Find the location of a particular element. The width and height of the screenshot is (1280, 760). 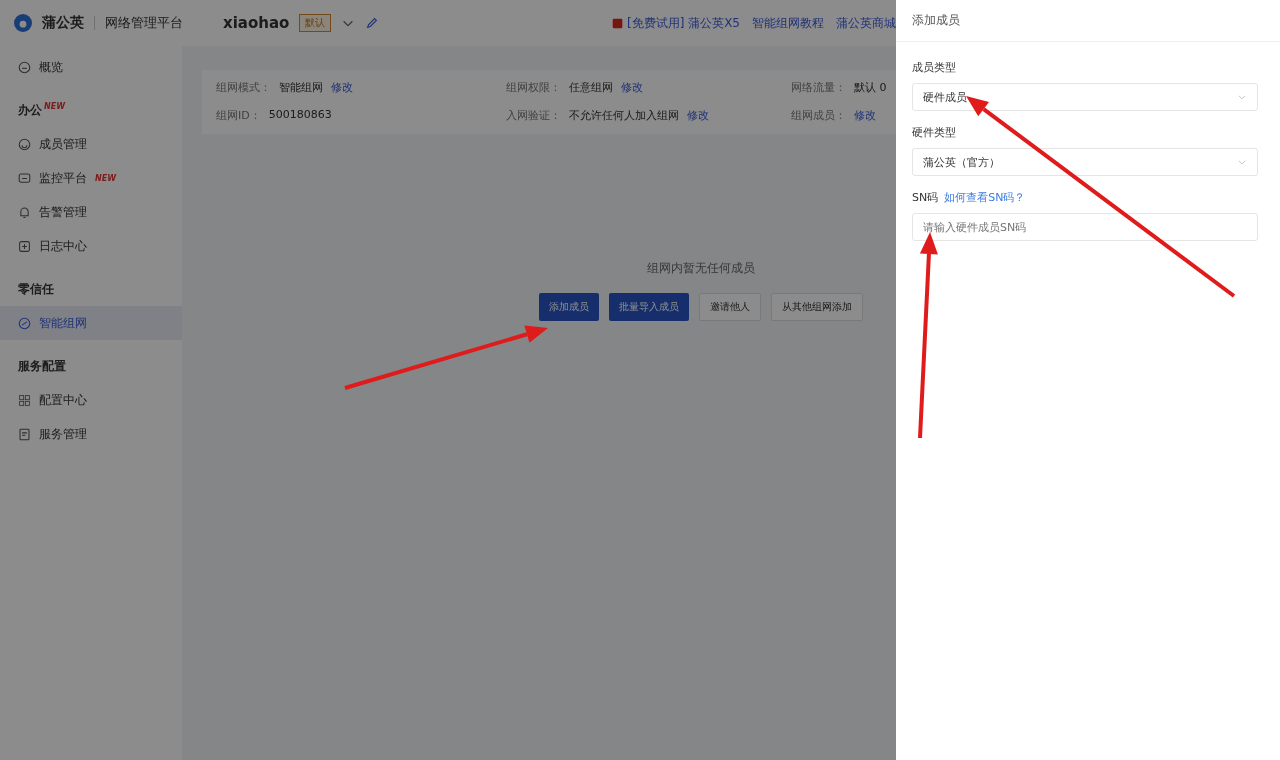

header-link: 蒲公英商城 is located at coordinates (866, 23).